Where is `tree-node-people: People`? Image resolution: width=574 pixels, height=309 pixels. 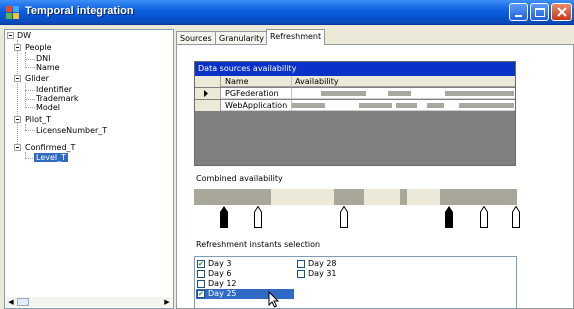 tree-node-people: People is located at coordinates (38, 47).